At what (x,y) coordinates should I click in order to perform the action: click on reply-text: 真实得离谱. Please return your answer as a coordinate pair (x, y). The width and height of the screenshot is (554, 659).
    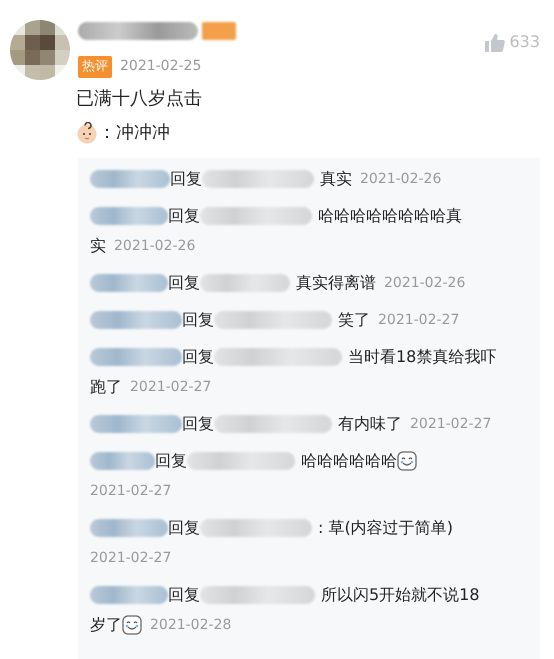
    Looking at the image, I should click on (336, 283).